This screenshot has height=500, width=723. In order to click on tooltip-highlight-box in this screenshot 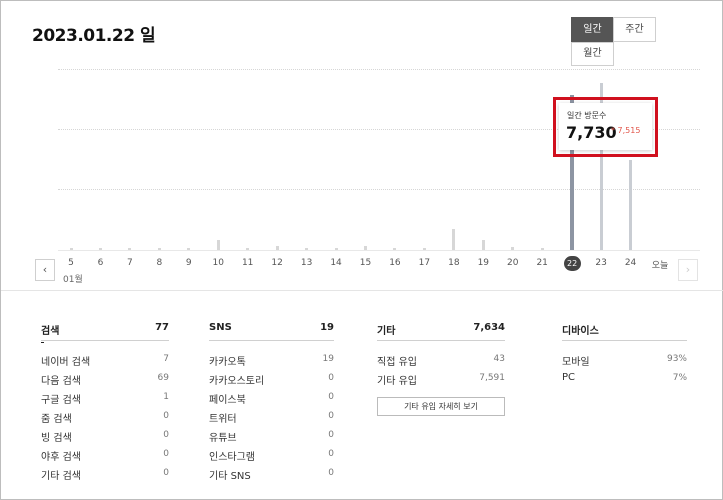, I will do `click(605, 127)`.